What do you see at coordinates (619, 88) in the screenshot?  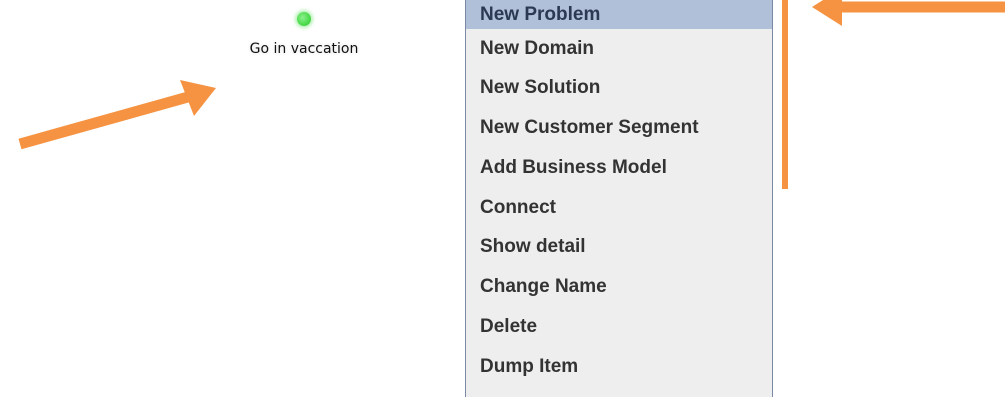 I see `menu-item-new-solution: New Solution` at bounding box center [619, 88].